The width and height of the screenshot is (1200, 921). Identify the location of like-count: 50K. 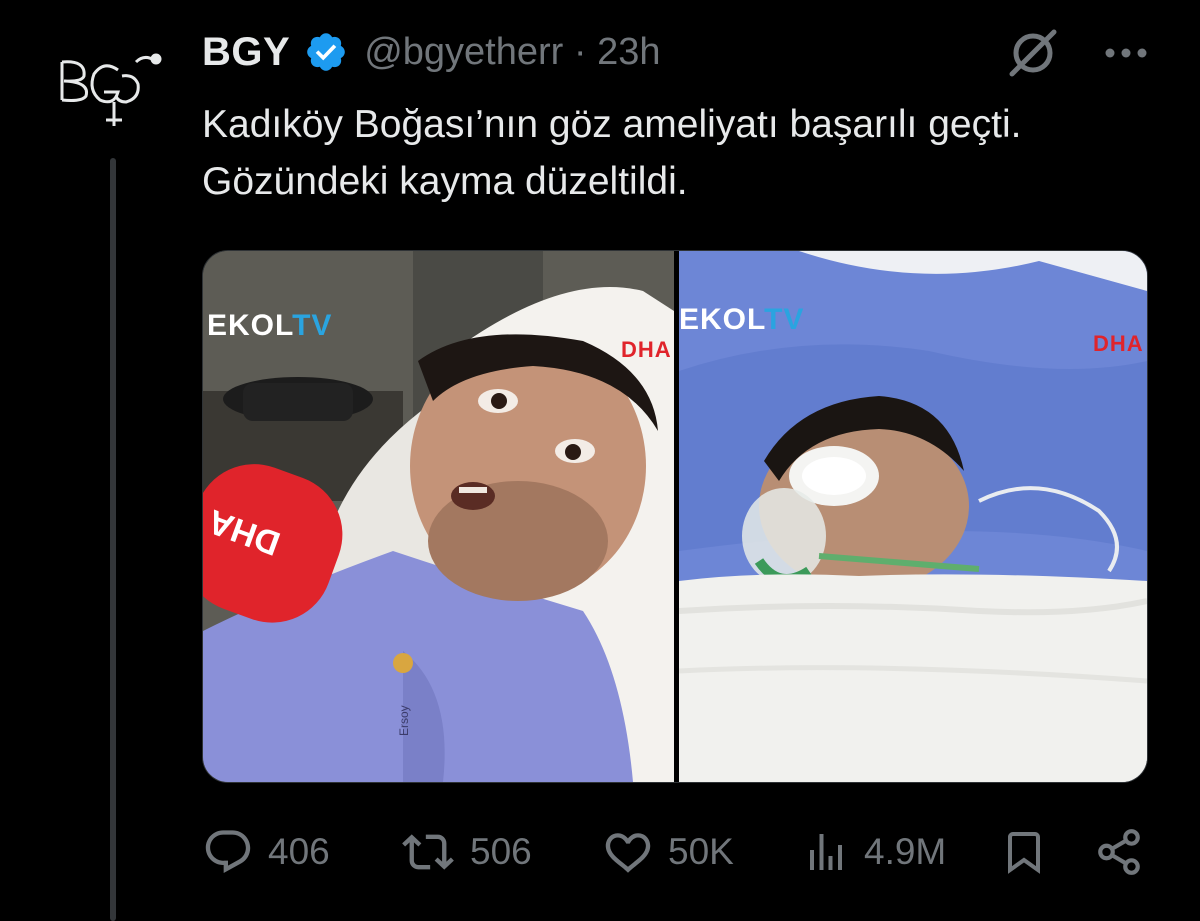
(701, 851).